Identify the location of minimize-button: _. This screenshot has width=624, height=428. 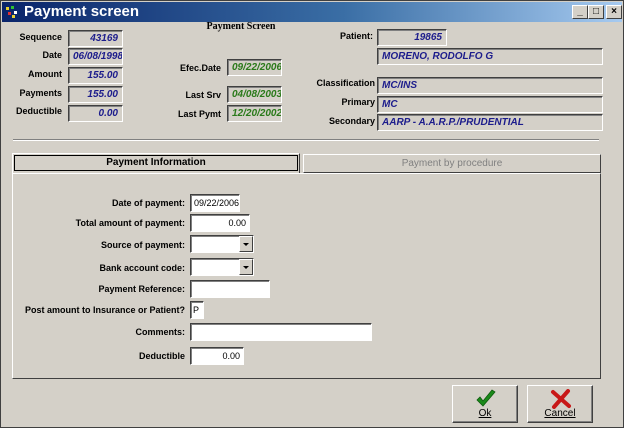
(580, 12).